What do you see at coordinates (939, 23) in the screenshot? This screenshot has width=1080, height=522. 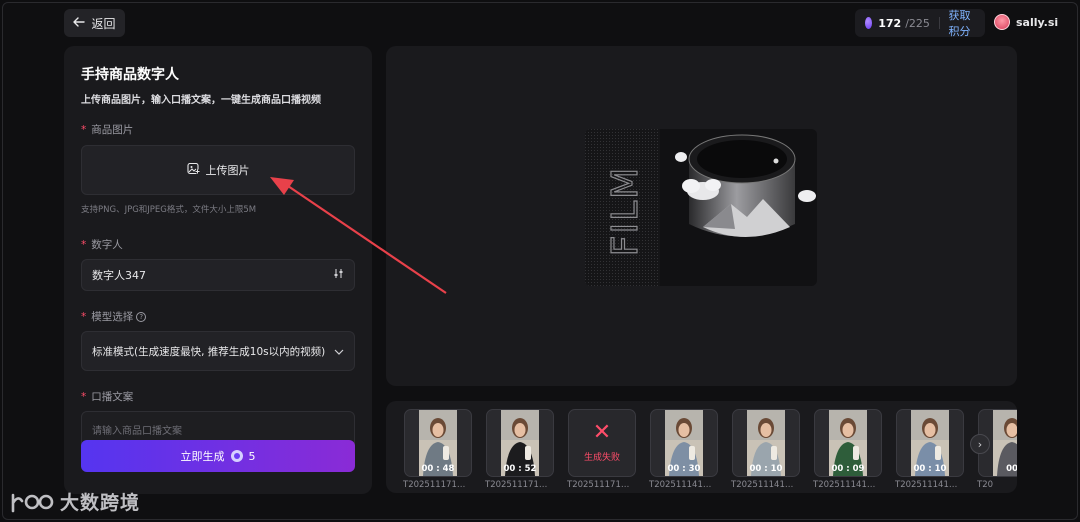 I see `credits-divider` at bounding box center [939, 23].